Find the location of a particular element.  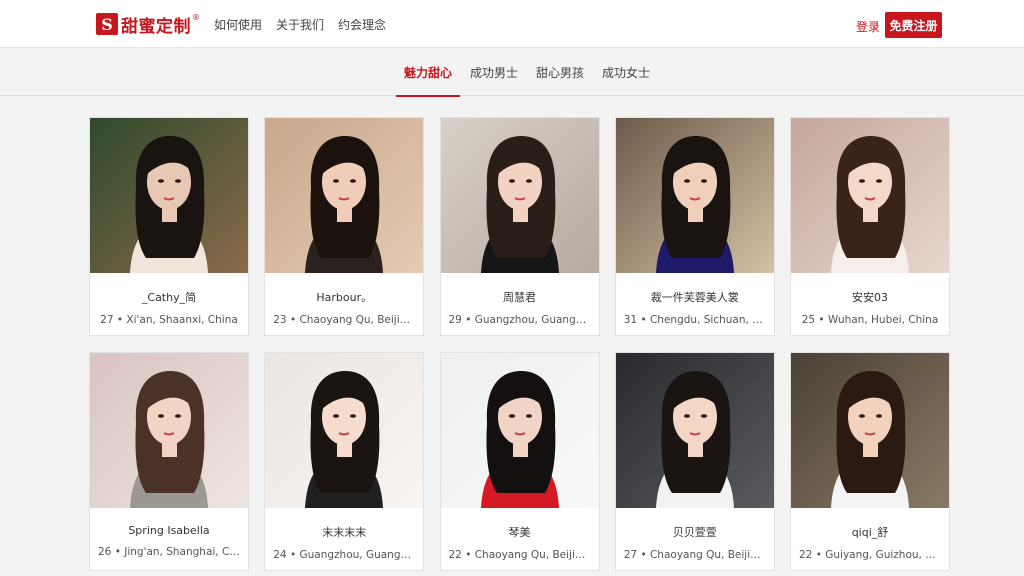

profile-info: _Cathy_简 27 • Xi'an, Shaanxi, China is located at coordinates (169, 304).